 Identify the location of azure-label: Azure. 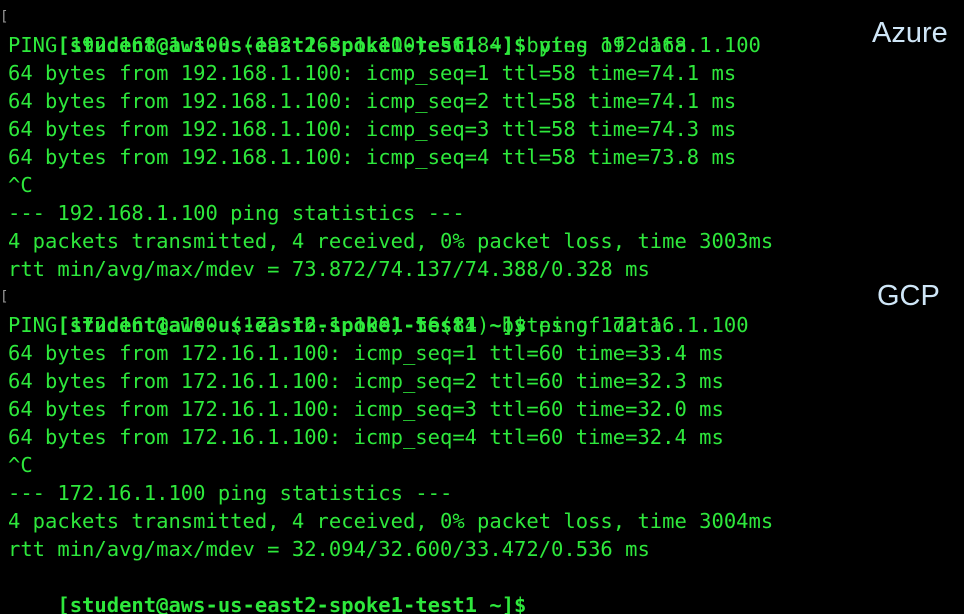
(910, 33).